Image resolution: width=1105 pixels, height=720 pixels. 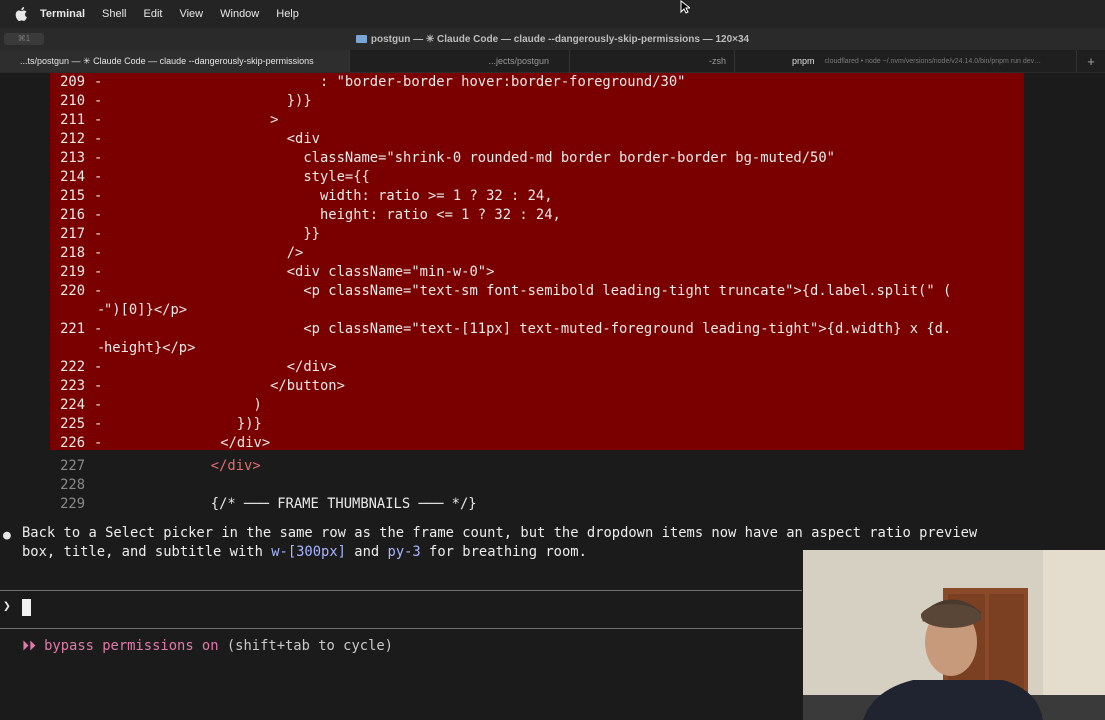 What do you see at coordinates (239, 14) in the screenshot?
I see `menu-window: Window` at bounding box center [239, 14].